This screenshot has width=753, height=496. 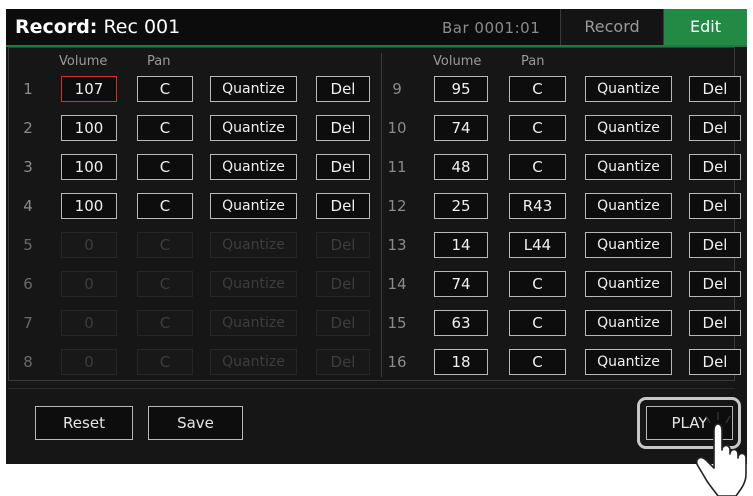 I want to click on track-8-volume-field: 0, so click(x=89, y=362).